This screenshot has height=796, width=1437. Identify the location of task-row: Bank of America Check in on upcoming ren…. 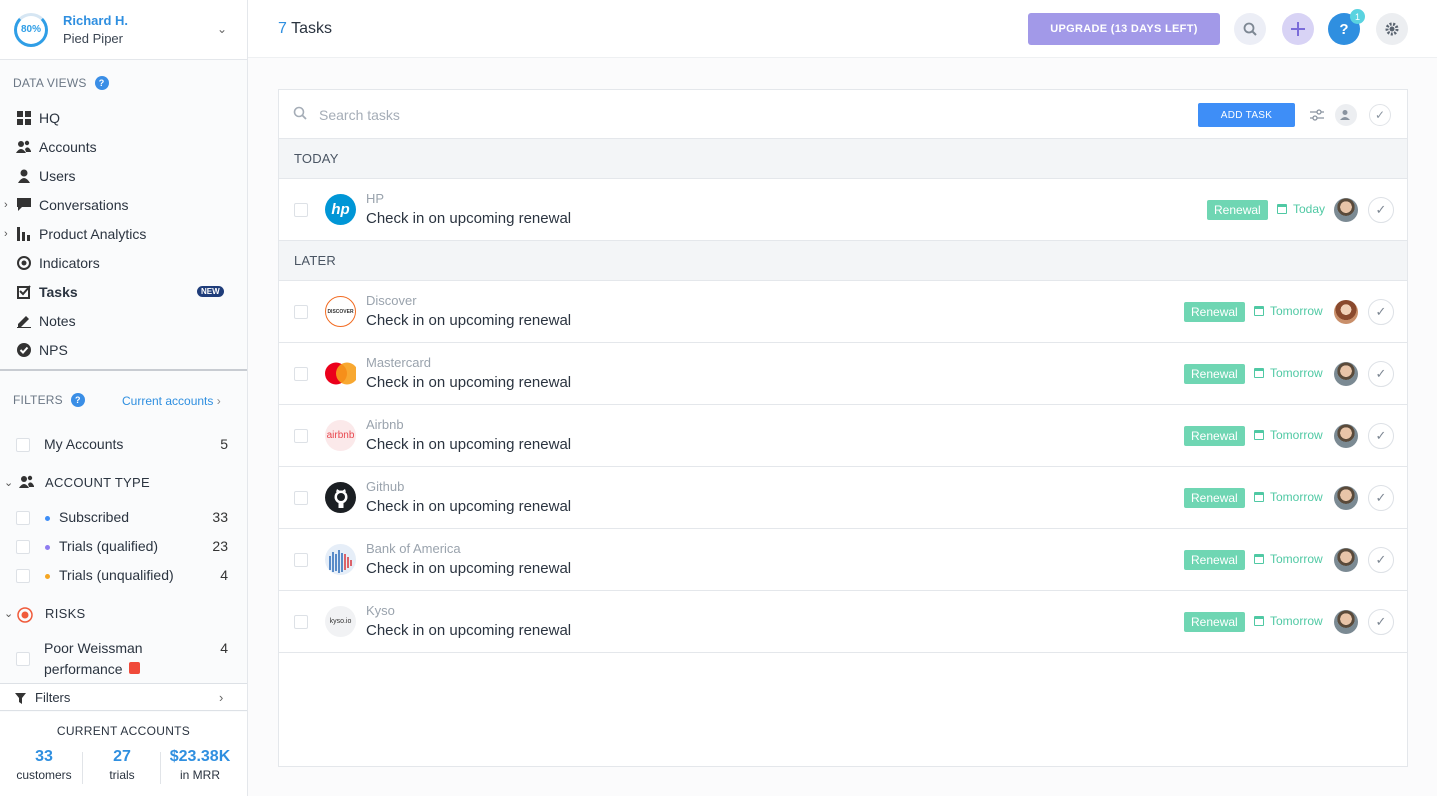
(843, 560).